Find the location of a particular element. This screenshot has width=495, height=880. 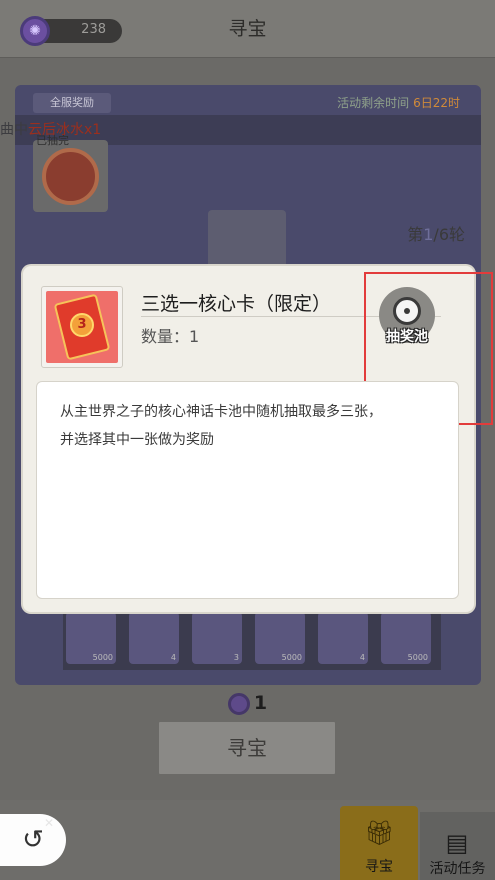

remaining-value: 6日22时 is located at coordinates (436, 103).